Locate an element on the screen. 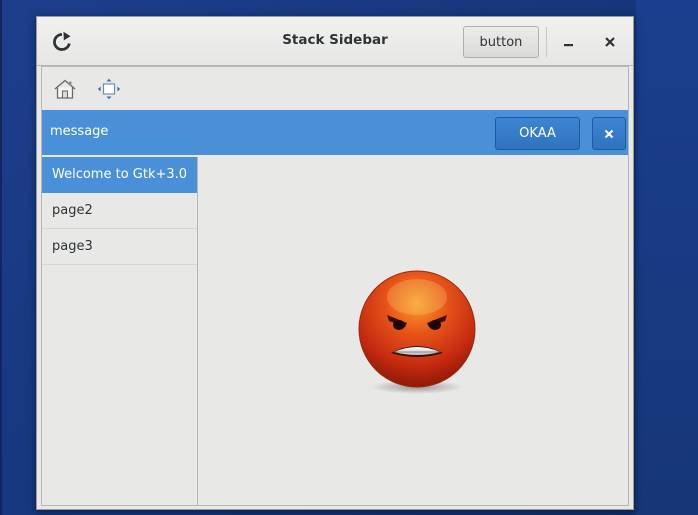  info-bar: message OKAA is located at coordinates (335, 132).